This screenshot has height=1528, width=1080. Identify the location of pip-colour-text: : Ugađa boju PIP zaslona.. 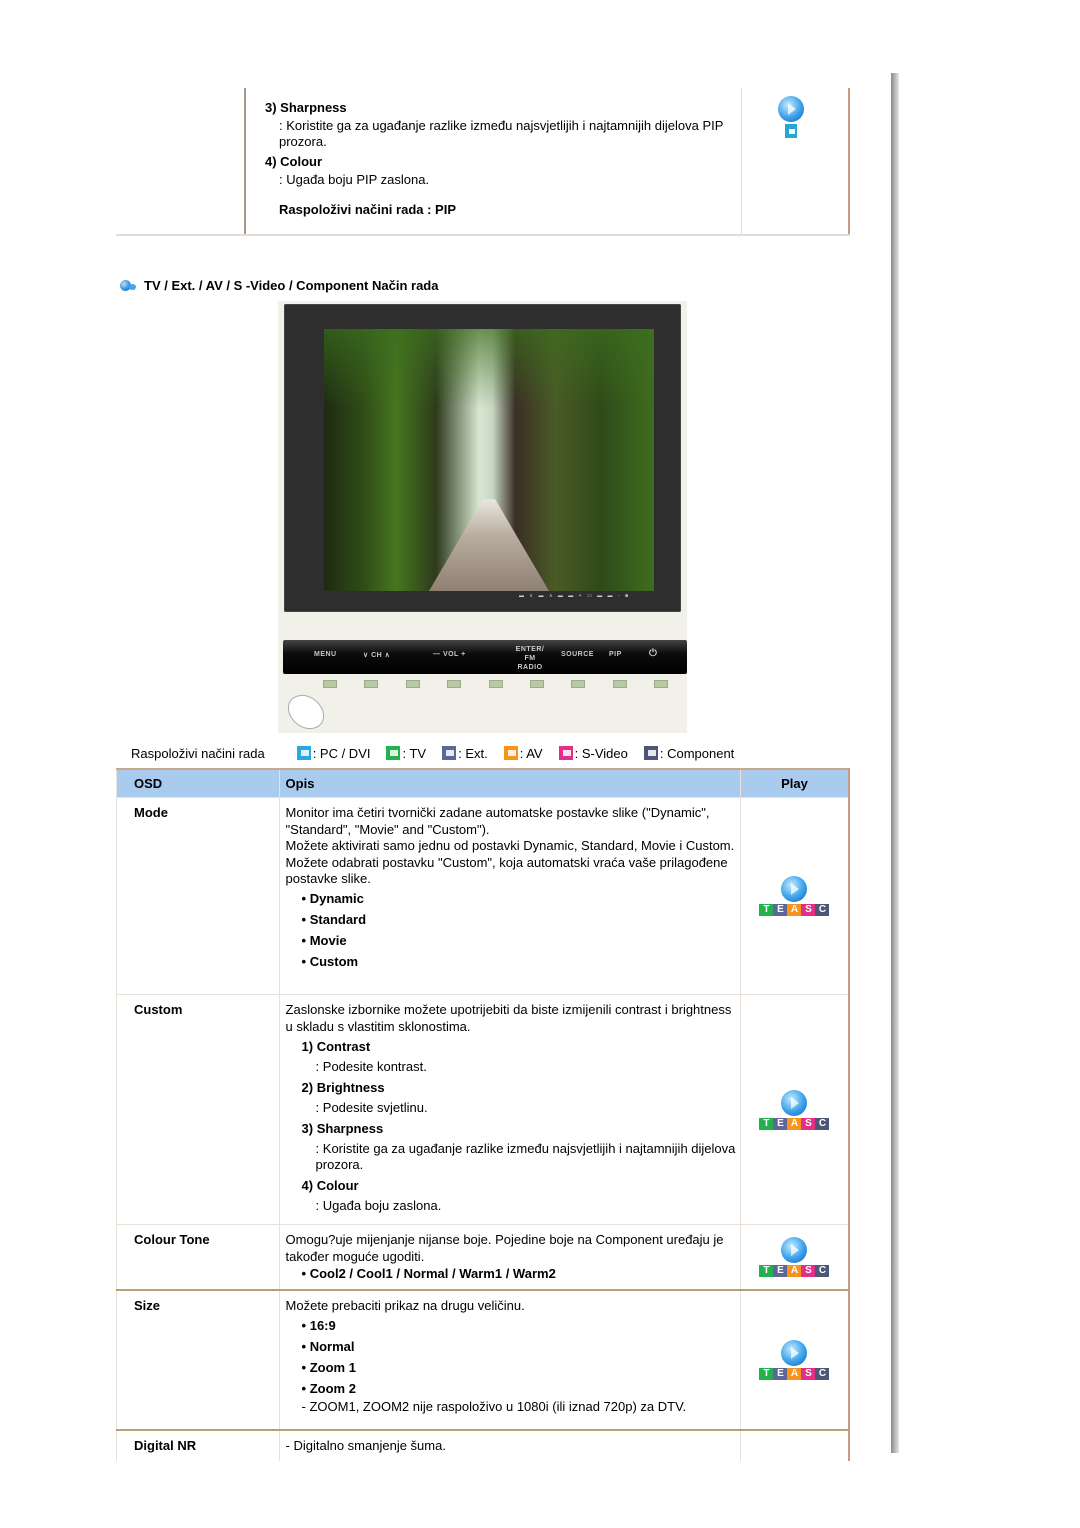
(354, 179).